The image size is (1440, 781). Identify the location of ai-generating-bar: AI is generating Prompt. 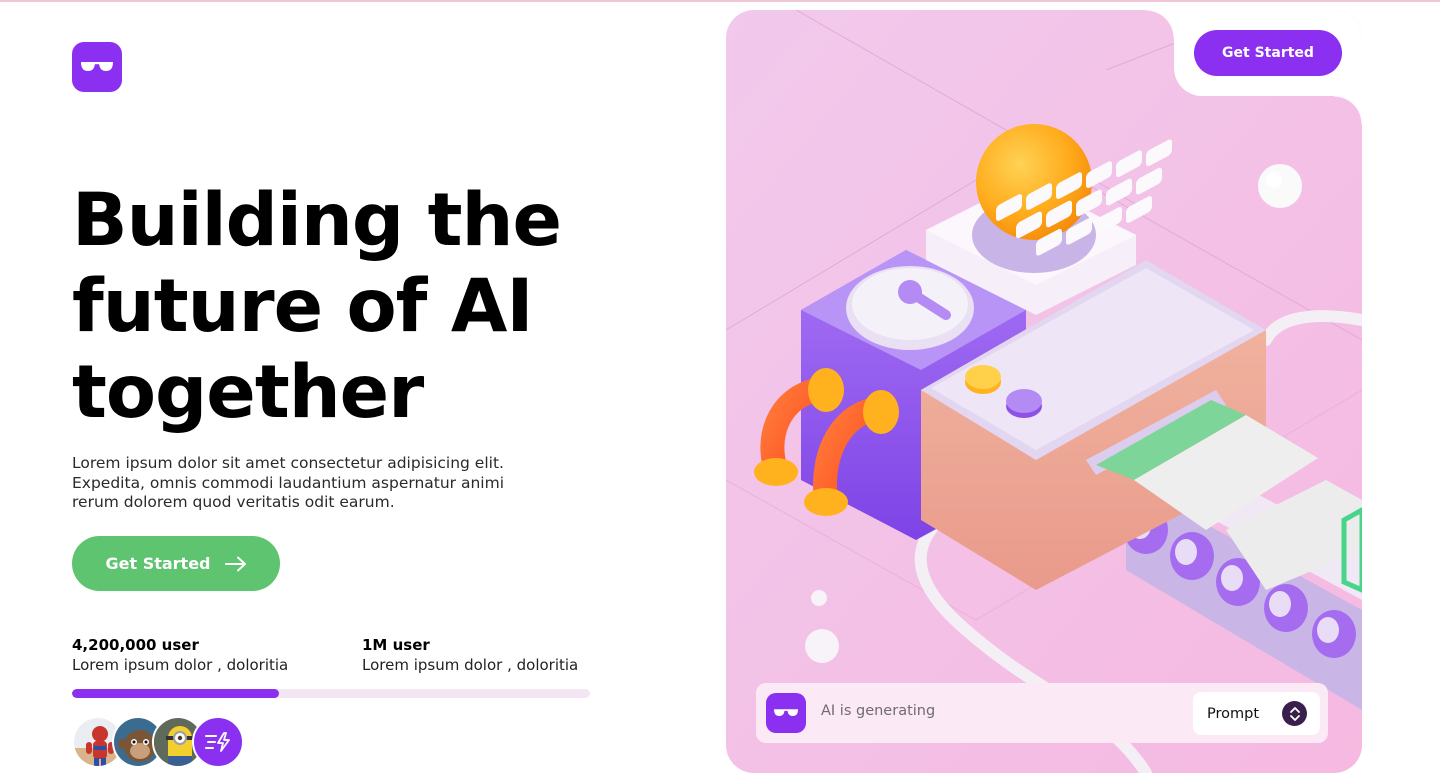
(1042, 713).